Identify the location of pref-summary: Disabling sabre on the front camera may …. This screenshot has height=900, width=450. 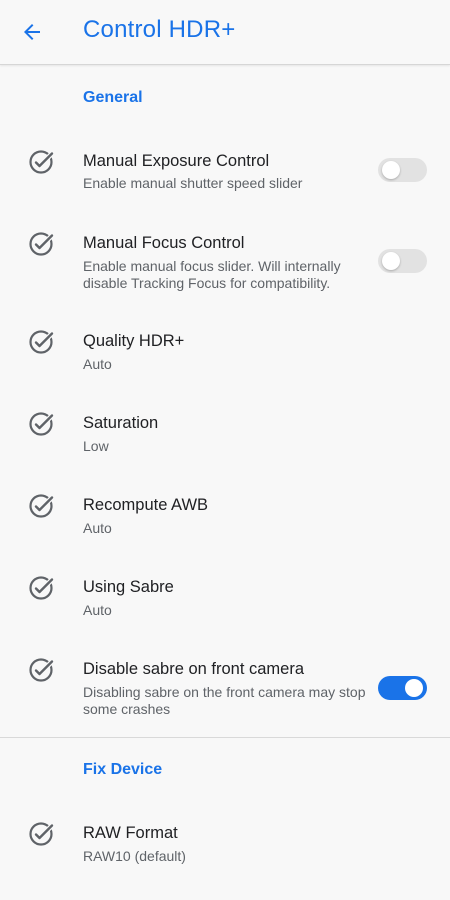
(224, 700).